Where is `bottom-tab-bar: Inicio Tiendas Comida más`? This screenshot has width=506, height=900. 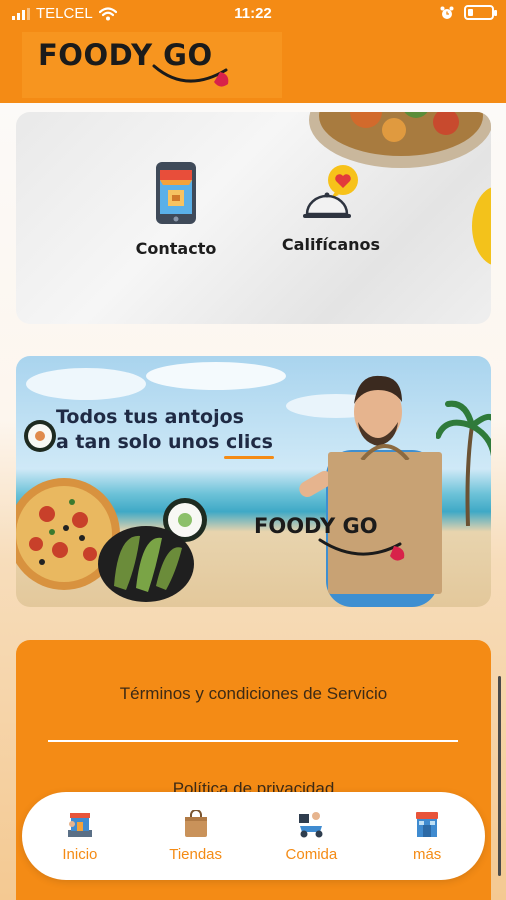
bottom-tab-bar: Inicio Tiendas Comida más is located at coordinates (253, 836).